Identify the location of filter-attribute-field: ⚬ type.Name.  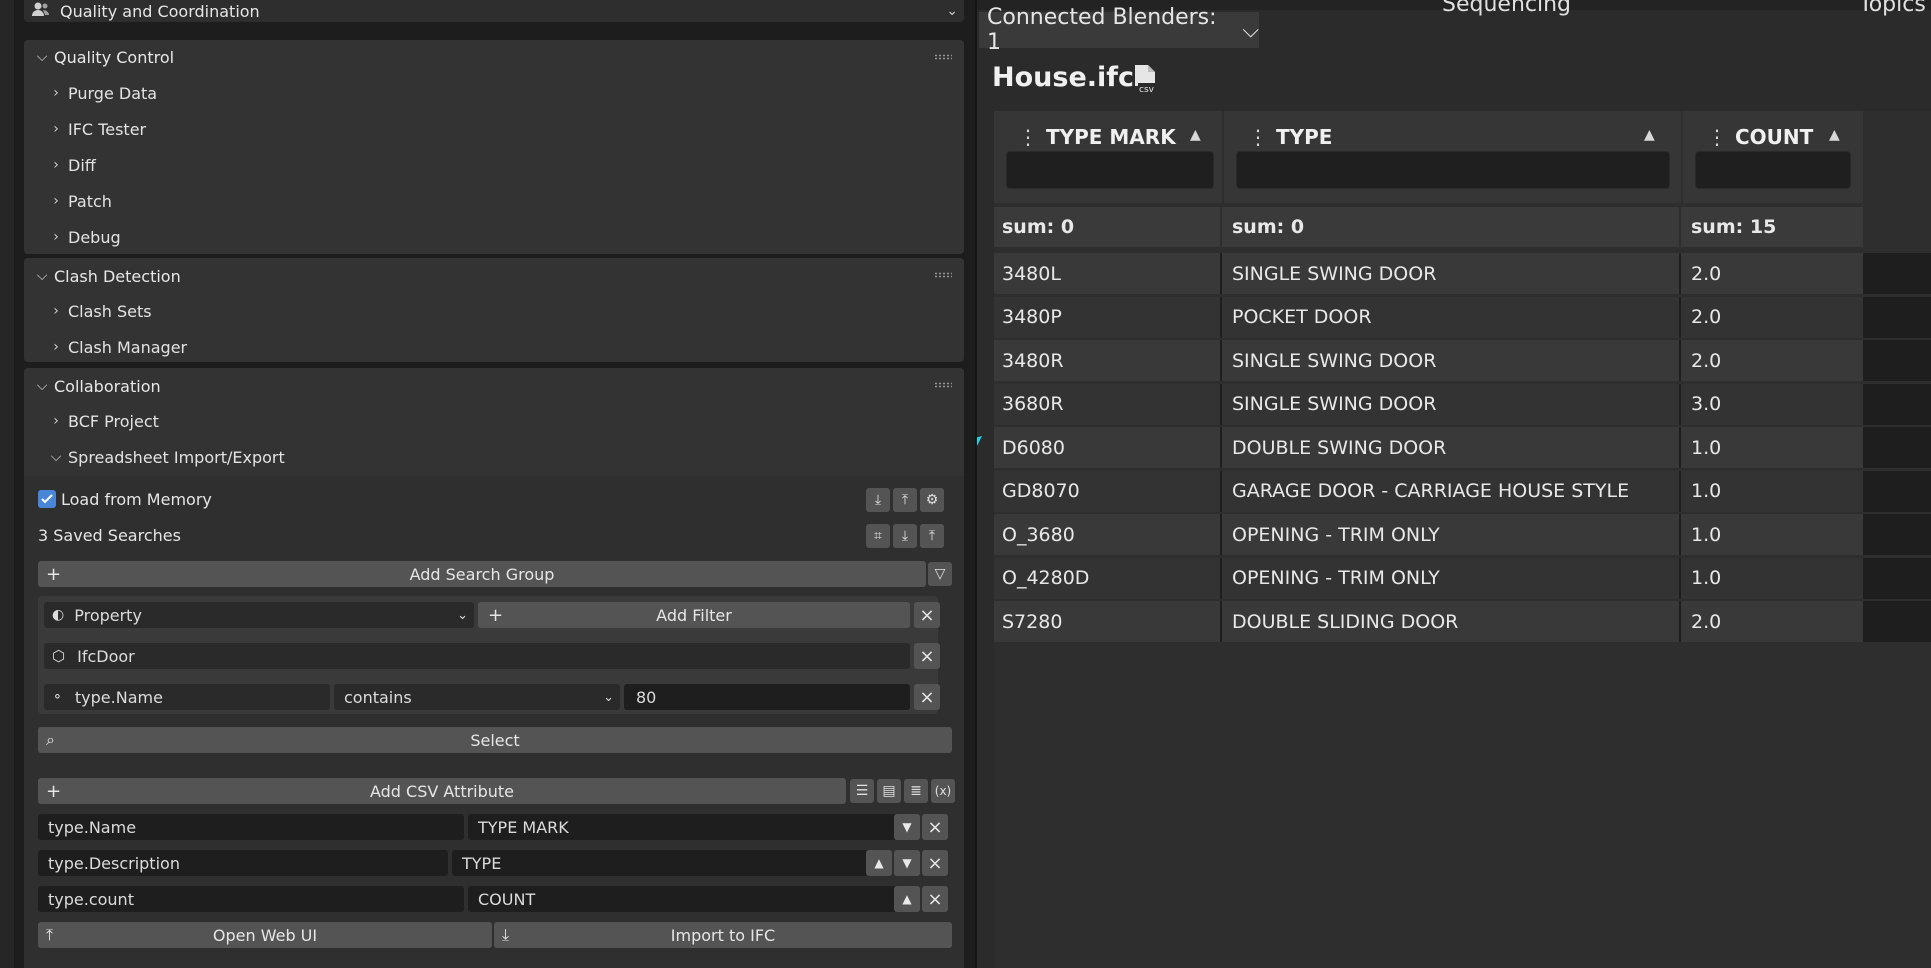
(187, 697).